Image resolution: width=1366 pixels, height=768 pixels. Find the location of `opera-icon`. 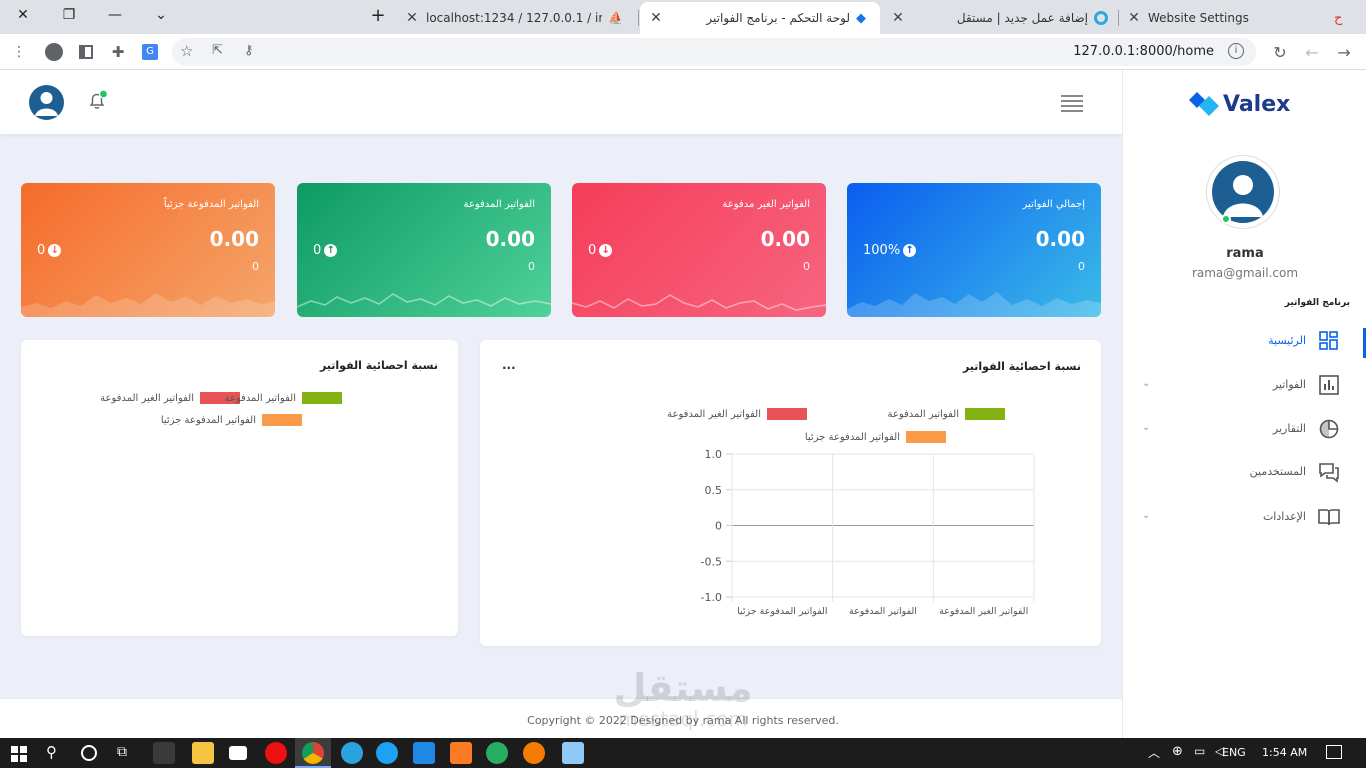

opera-icon is located at coordinates (276, 753).